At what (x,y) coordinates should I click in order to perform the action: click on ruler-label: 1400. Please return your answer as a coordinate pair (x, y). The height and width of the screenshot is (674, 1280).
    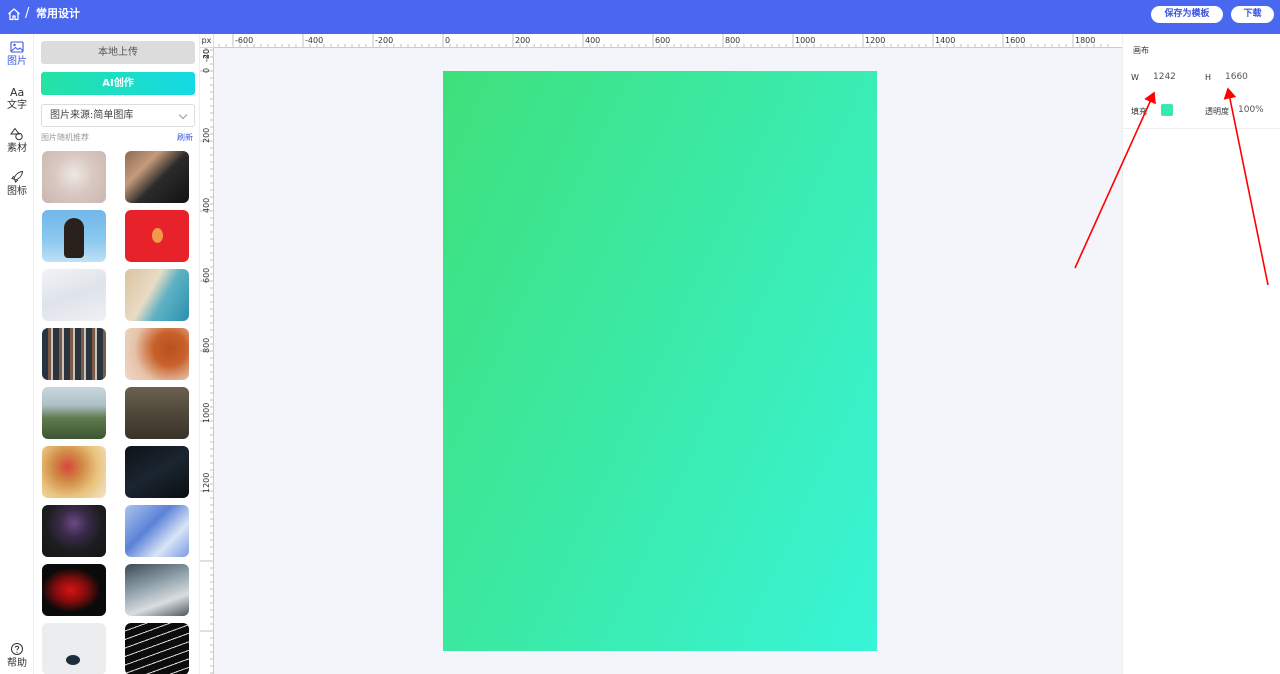
    Looking at the image, I should click on (945, 40).